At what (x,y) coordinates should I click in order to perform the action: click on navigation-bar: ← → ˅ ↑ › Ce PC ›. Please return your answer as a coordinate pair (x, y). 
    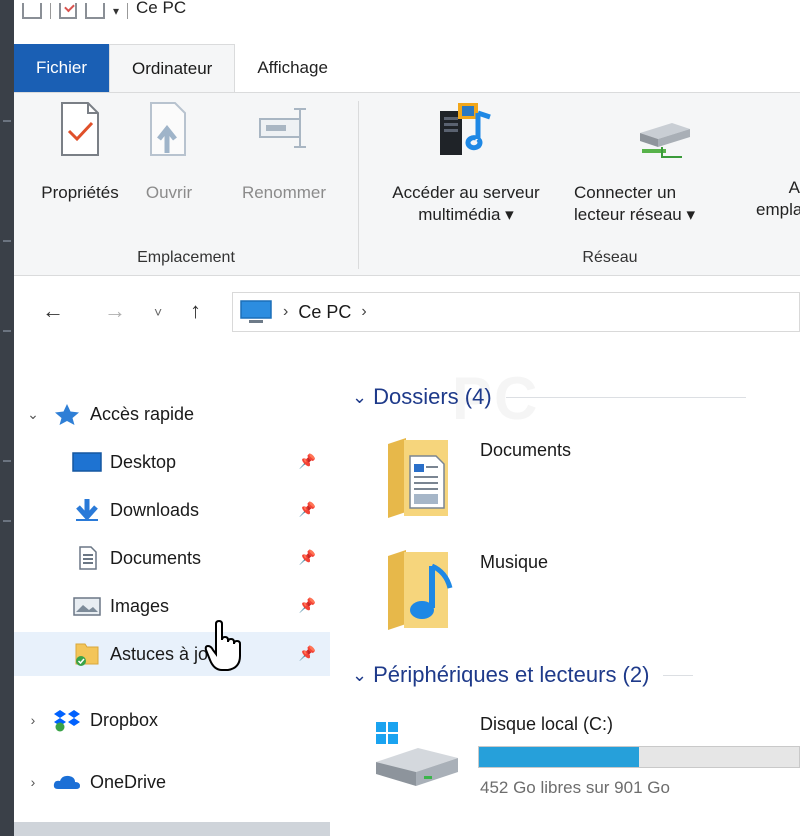
    Looking at the image, I should click on (407, 311).